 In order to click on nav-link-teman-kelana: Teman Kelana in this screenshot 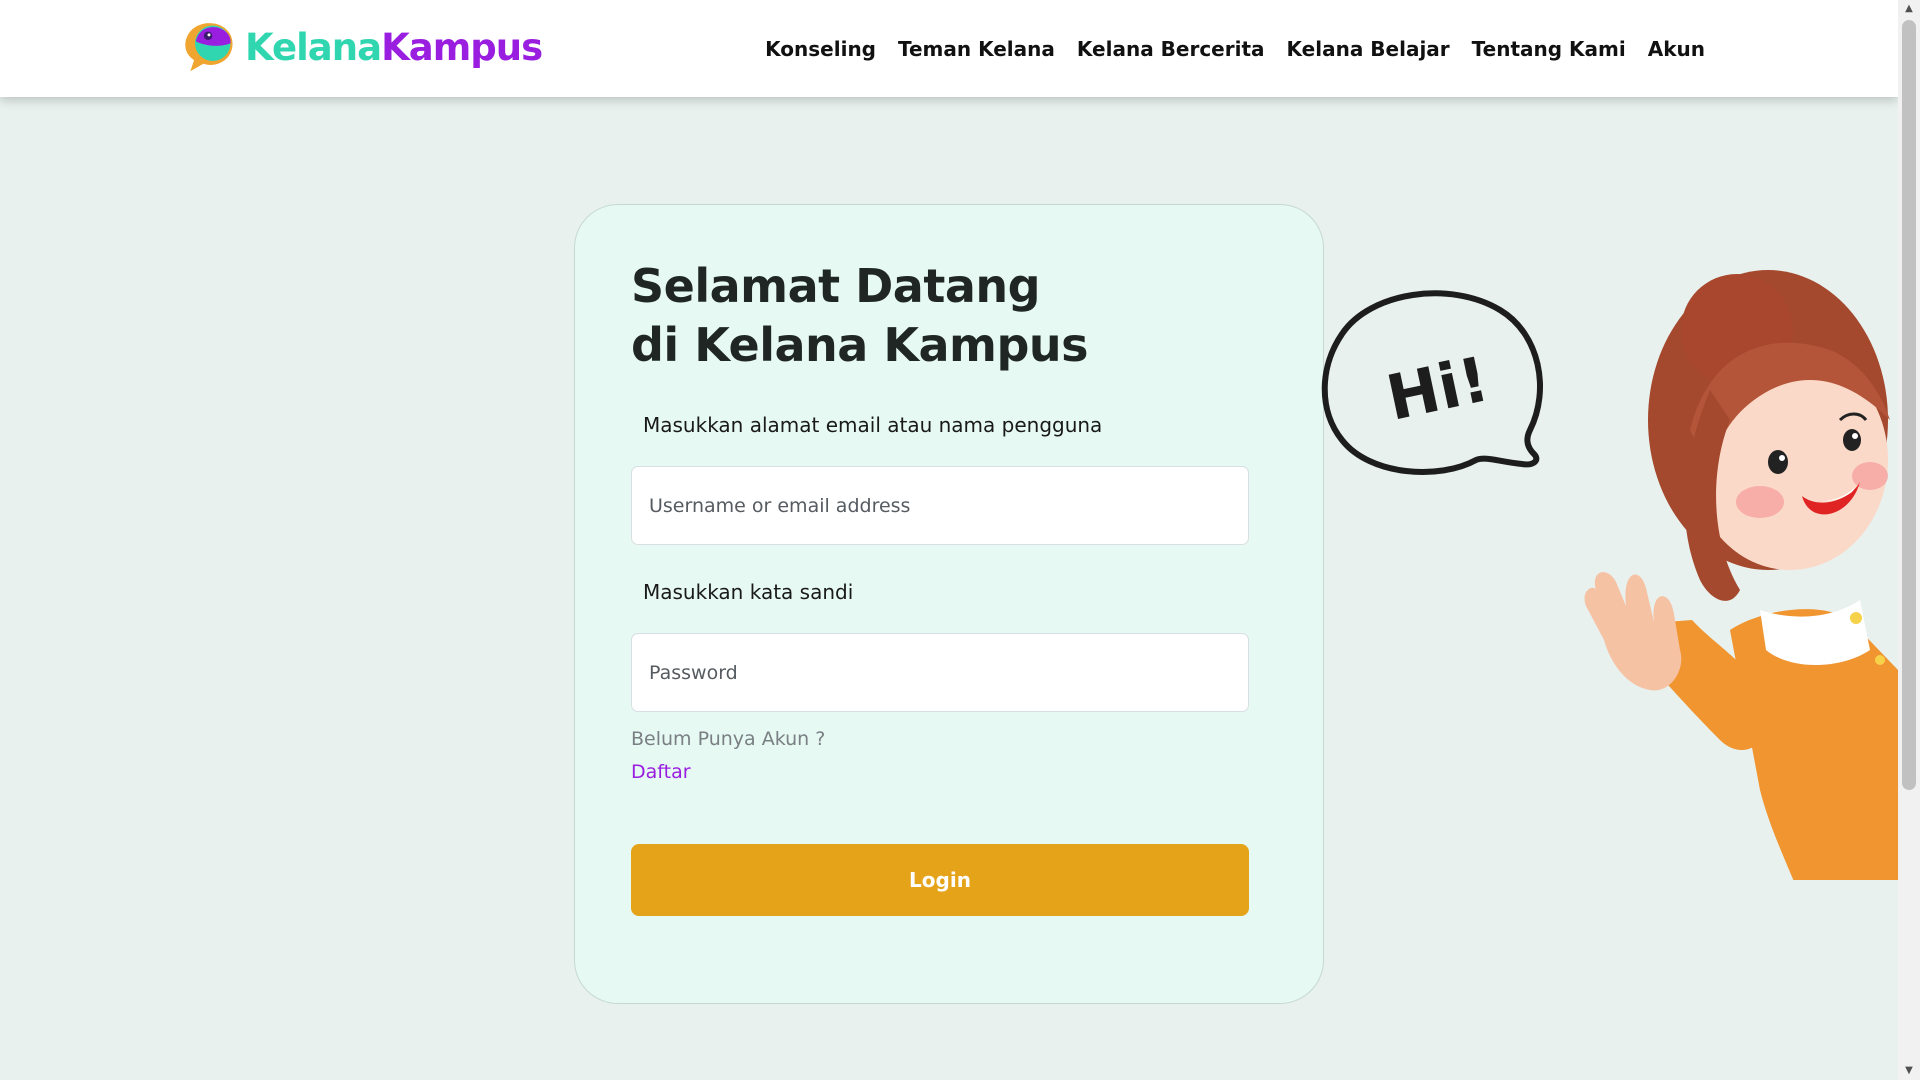, I will do `click(976, 49)`.